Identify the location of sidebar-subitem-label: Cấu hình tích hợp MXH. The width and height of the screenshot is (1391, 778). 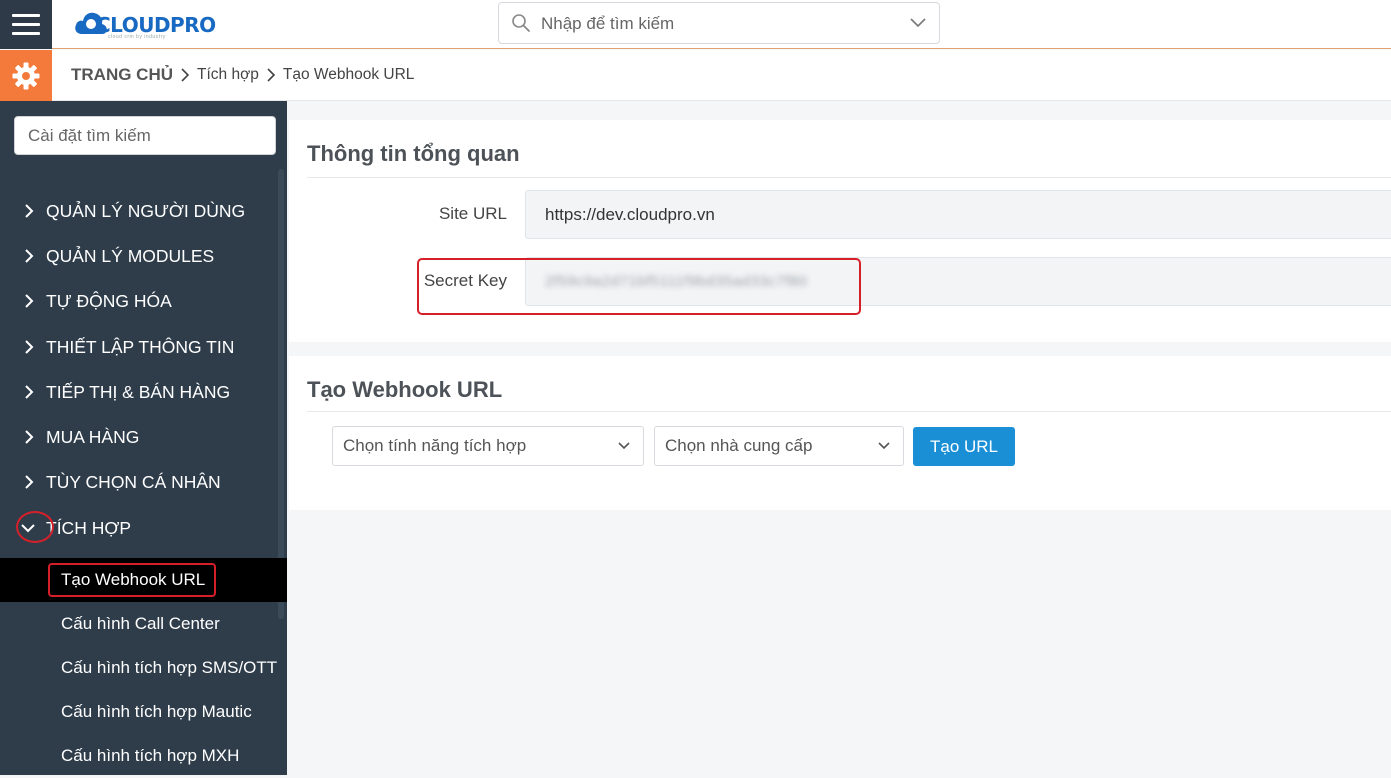
(150, 755).